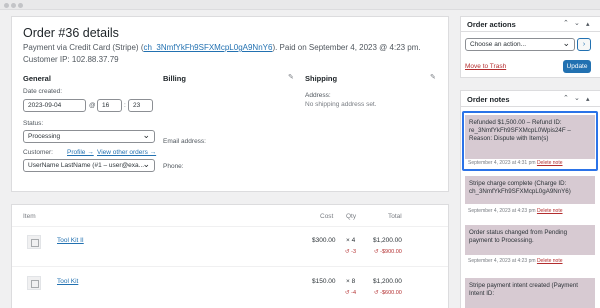 Image resolution: width=600 pixels, height=308 pixels. Describe the element at coordinates (324, 240) in the screenshot. I see `item-cost: $300.00` at that location.